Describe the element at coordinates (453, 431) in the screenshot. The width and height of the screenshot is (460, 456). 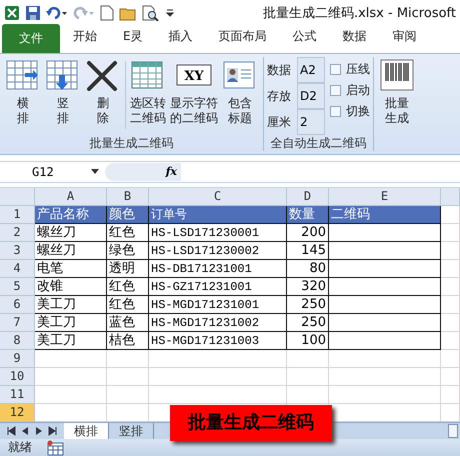
I see `horizontal-scrollbar` at that location.